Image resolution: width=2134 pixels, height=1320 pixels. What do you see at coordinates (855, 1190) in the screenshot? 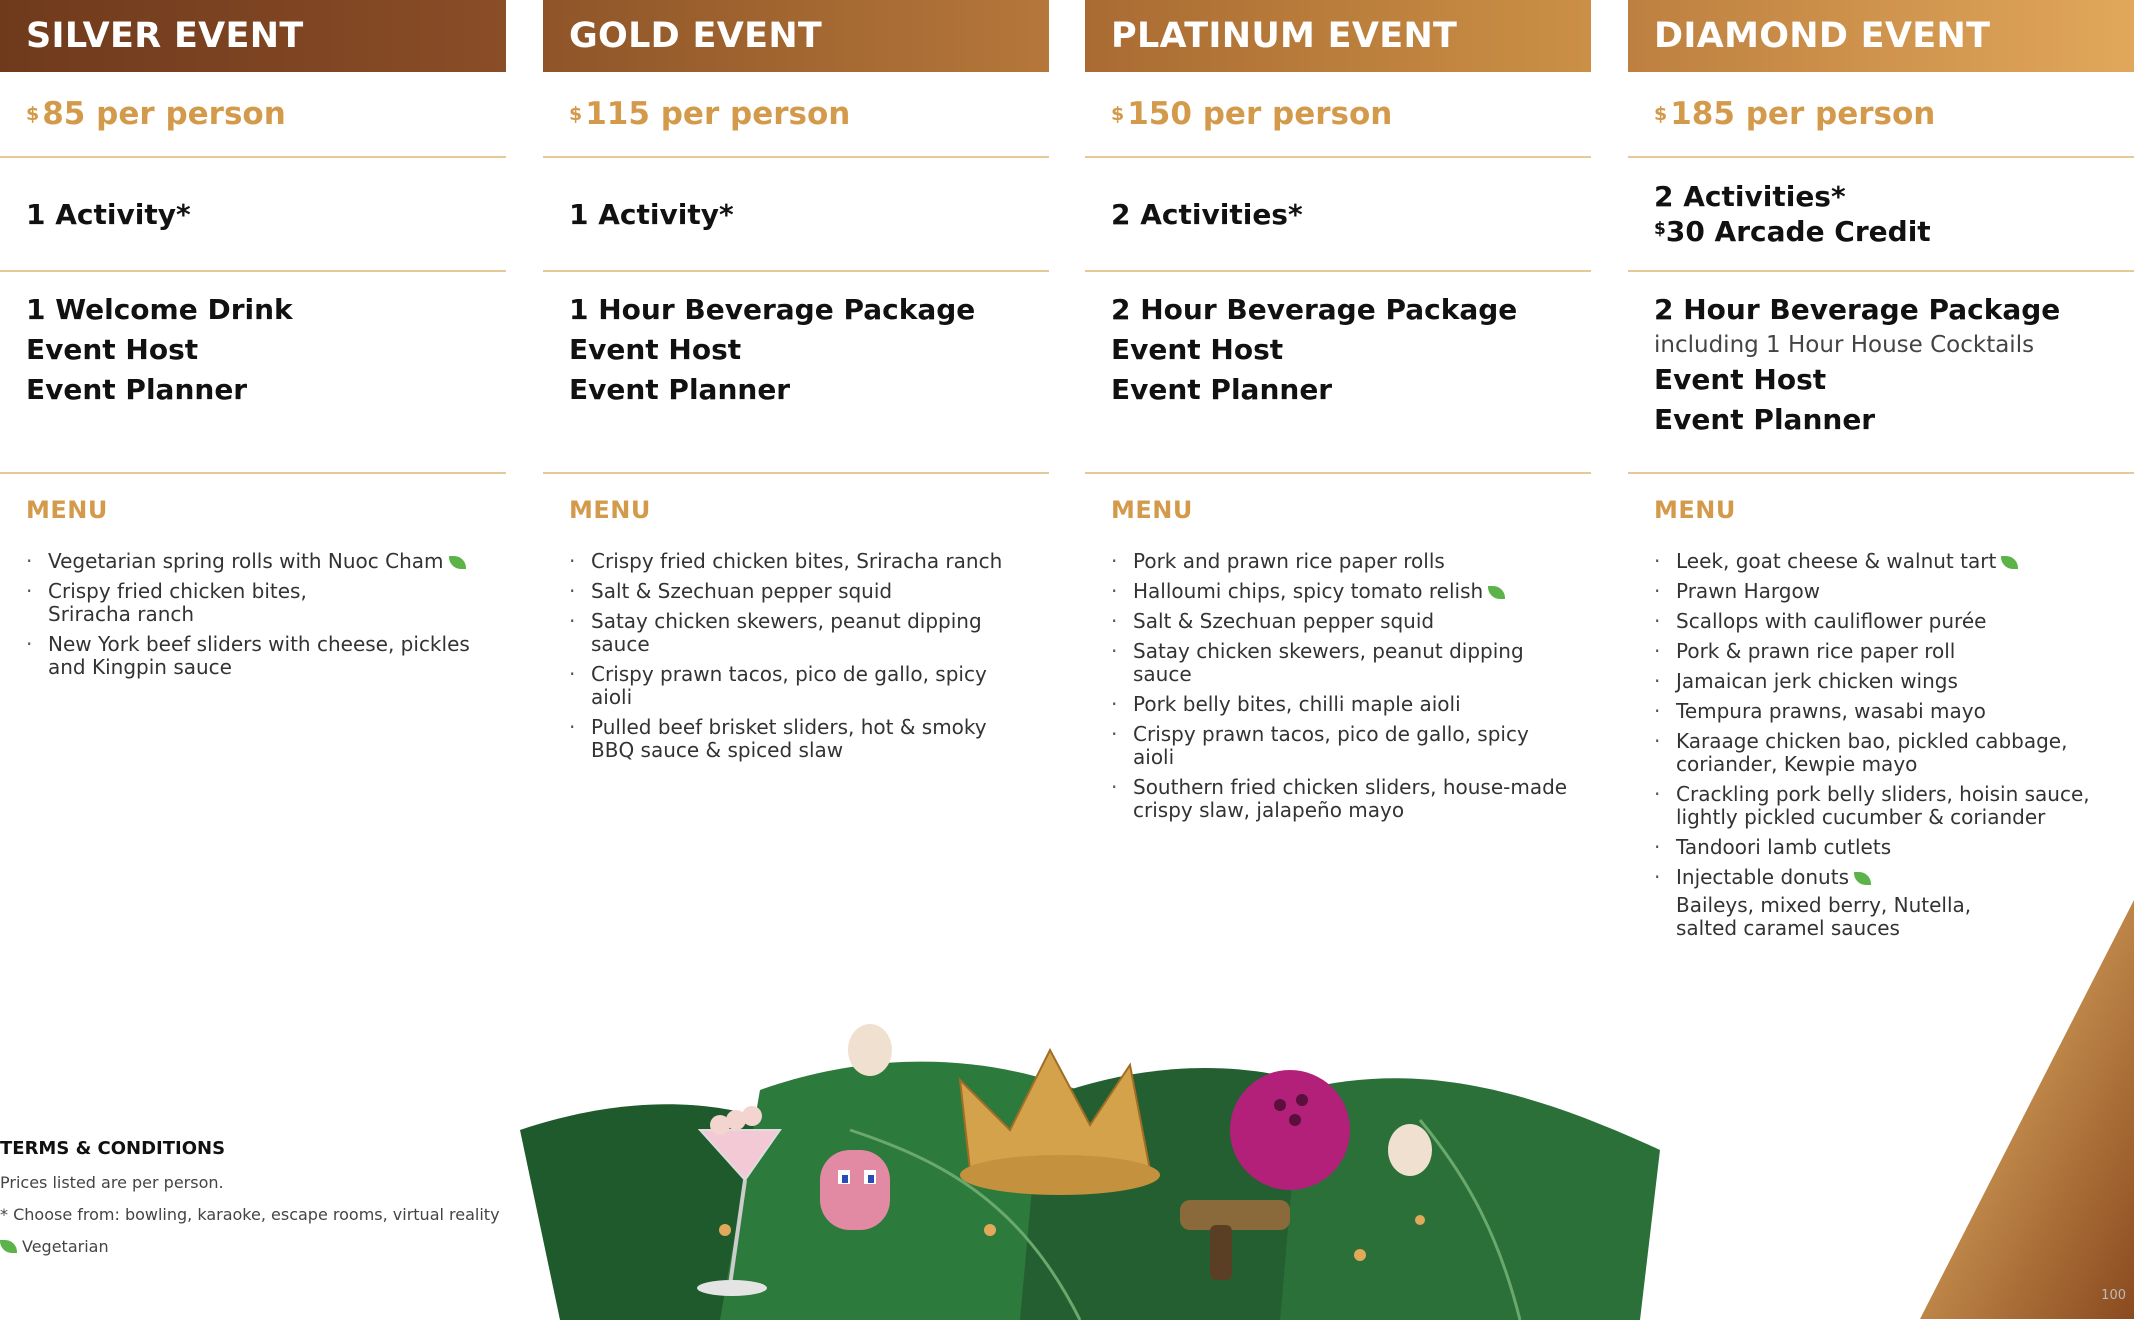
I see `pixel-ghost-illustration` at bounding box center [855, 1190].